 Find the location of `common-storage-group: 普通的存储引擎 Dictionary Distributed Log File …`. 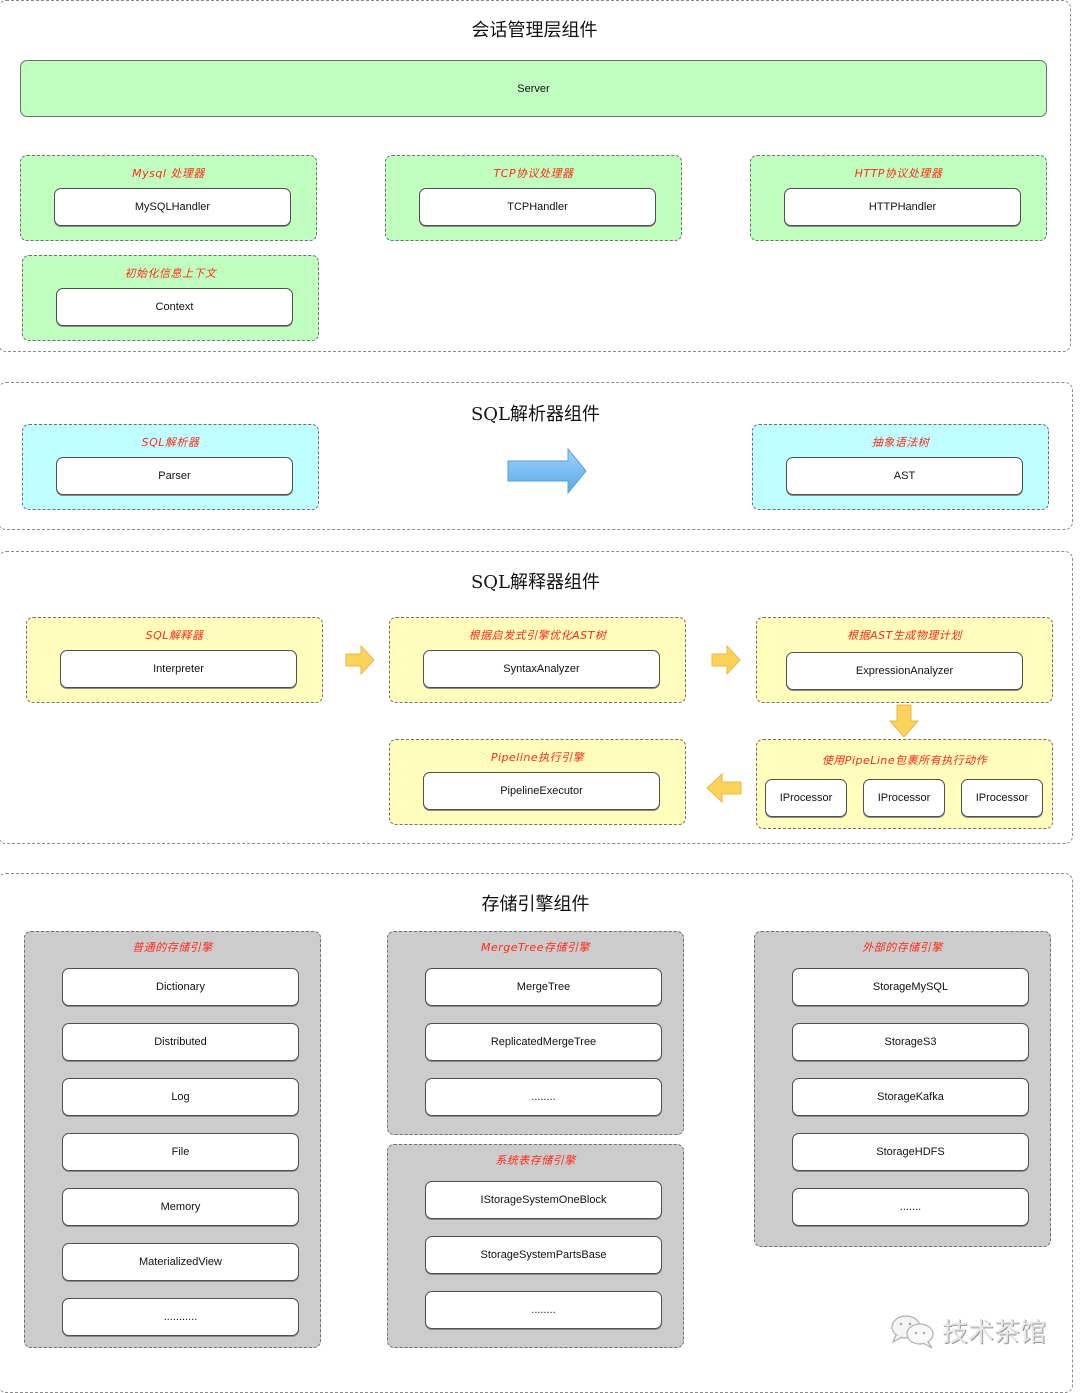

common-storage-group: 普通的存储引擎 Dictionary Distributed Log File … is located at coordinates (172, 1139).